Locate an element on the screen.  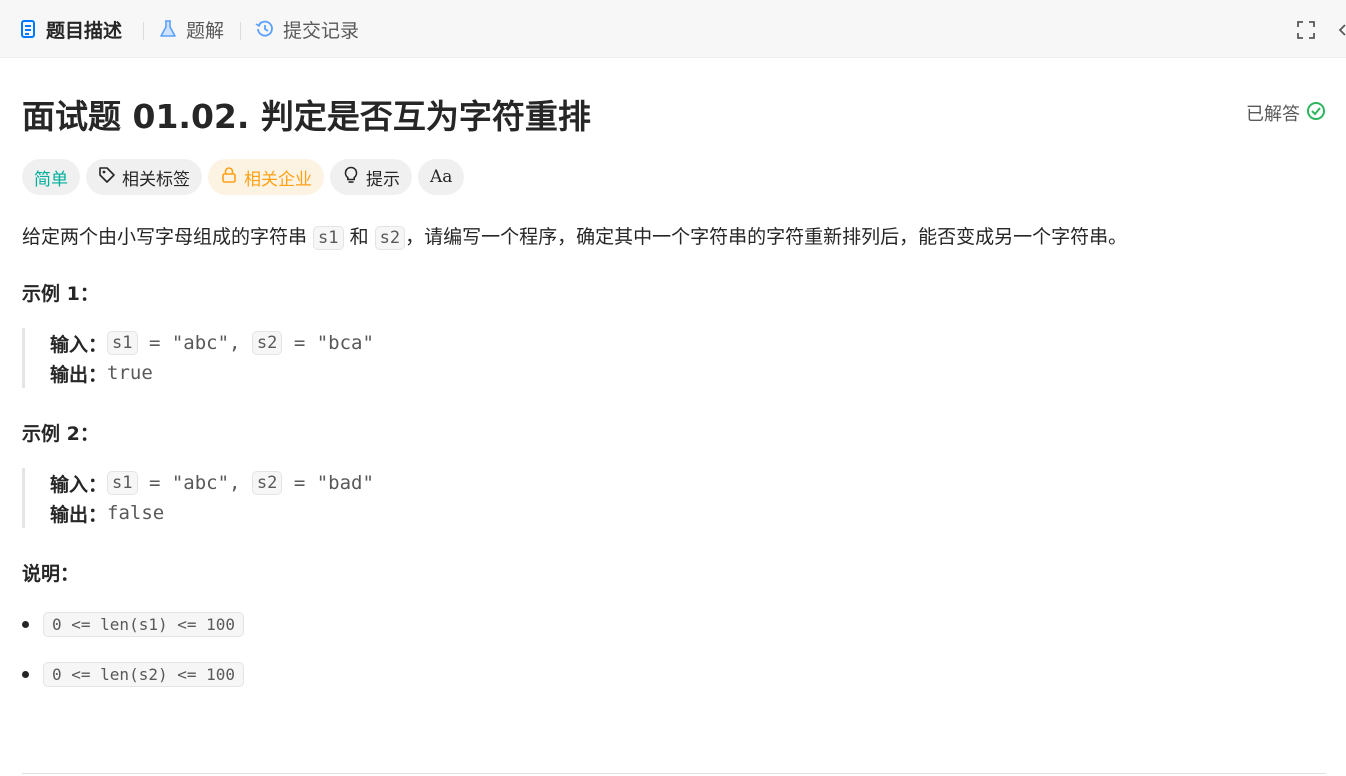
translate-icon: Aa is located at coordinates (441, 177).